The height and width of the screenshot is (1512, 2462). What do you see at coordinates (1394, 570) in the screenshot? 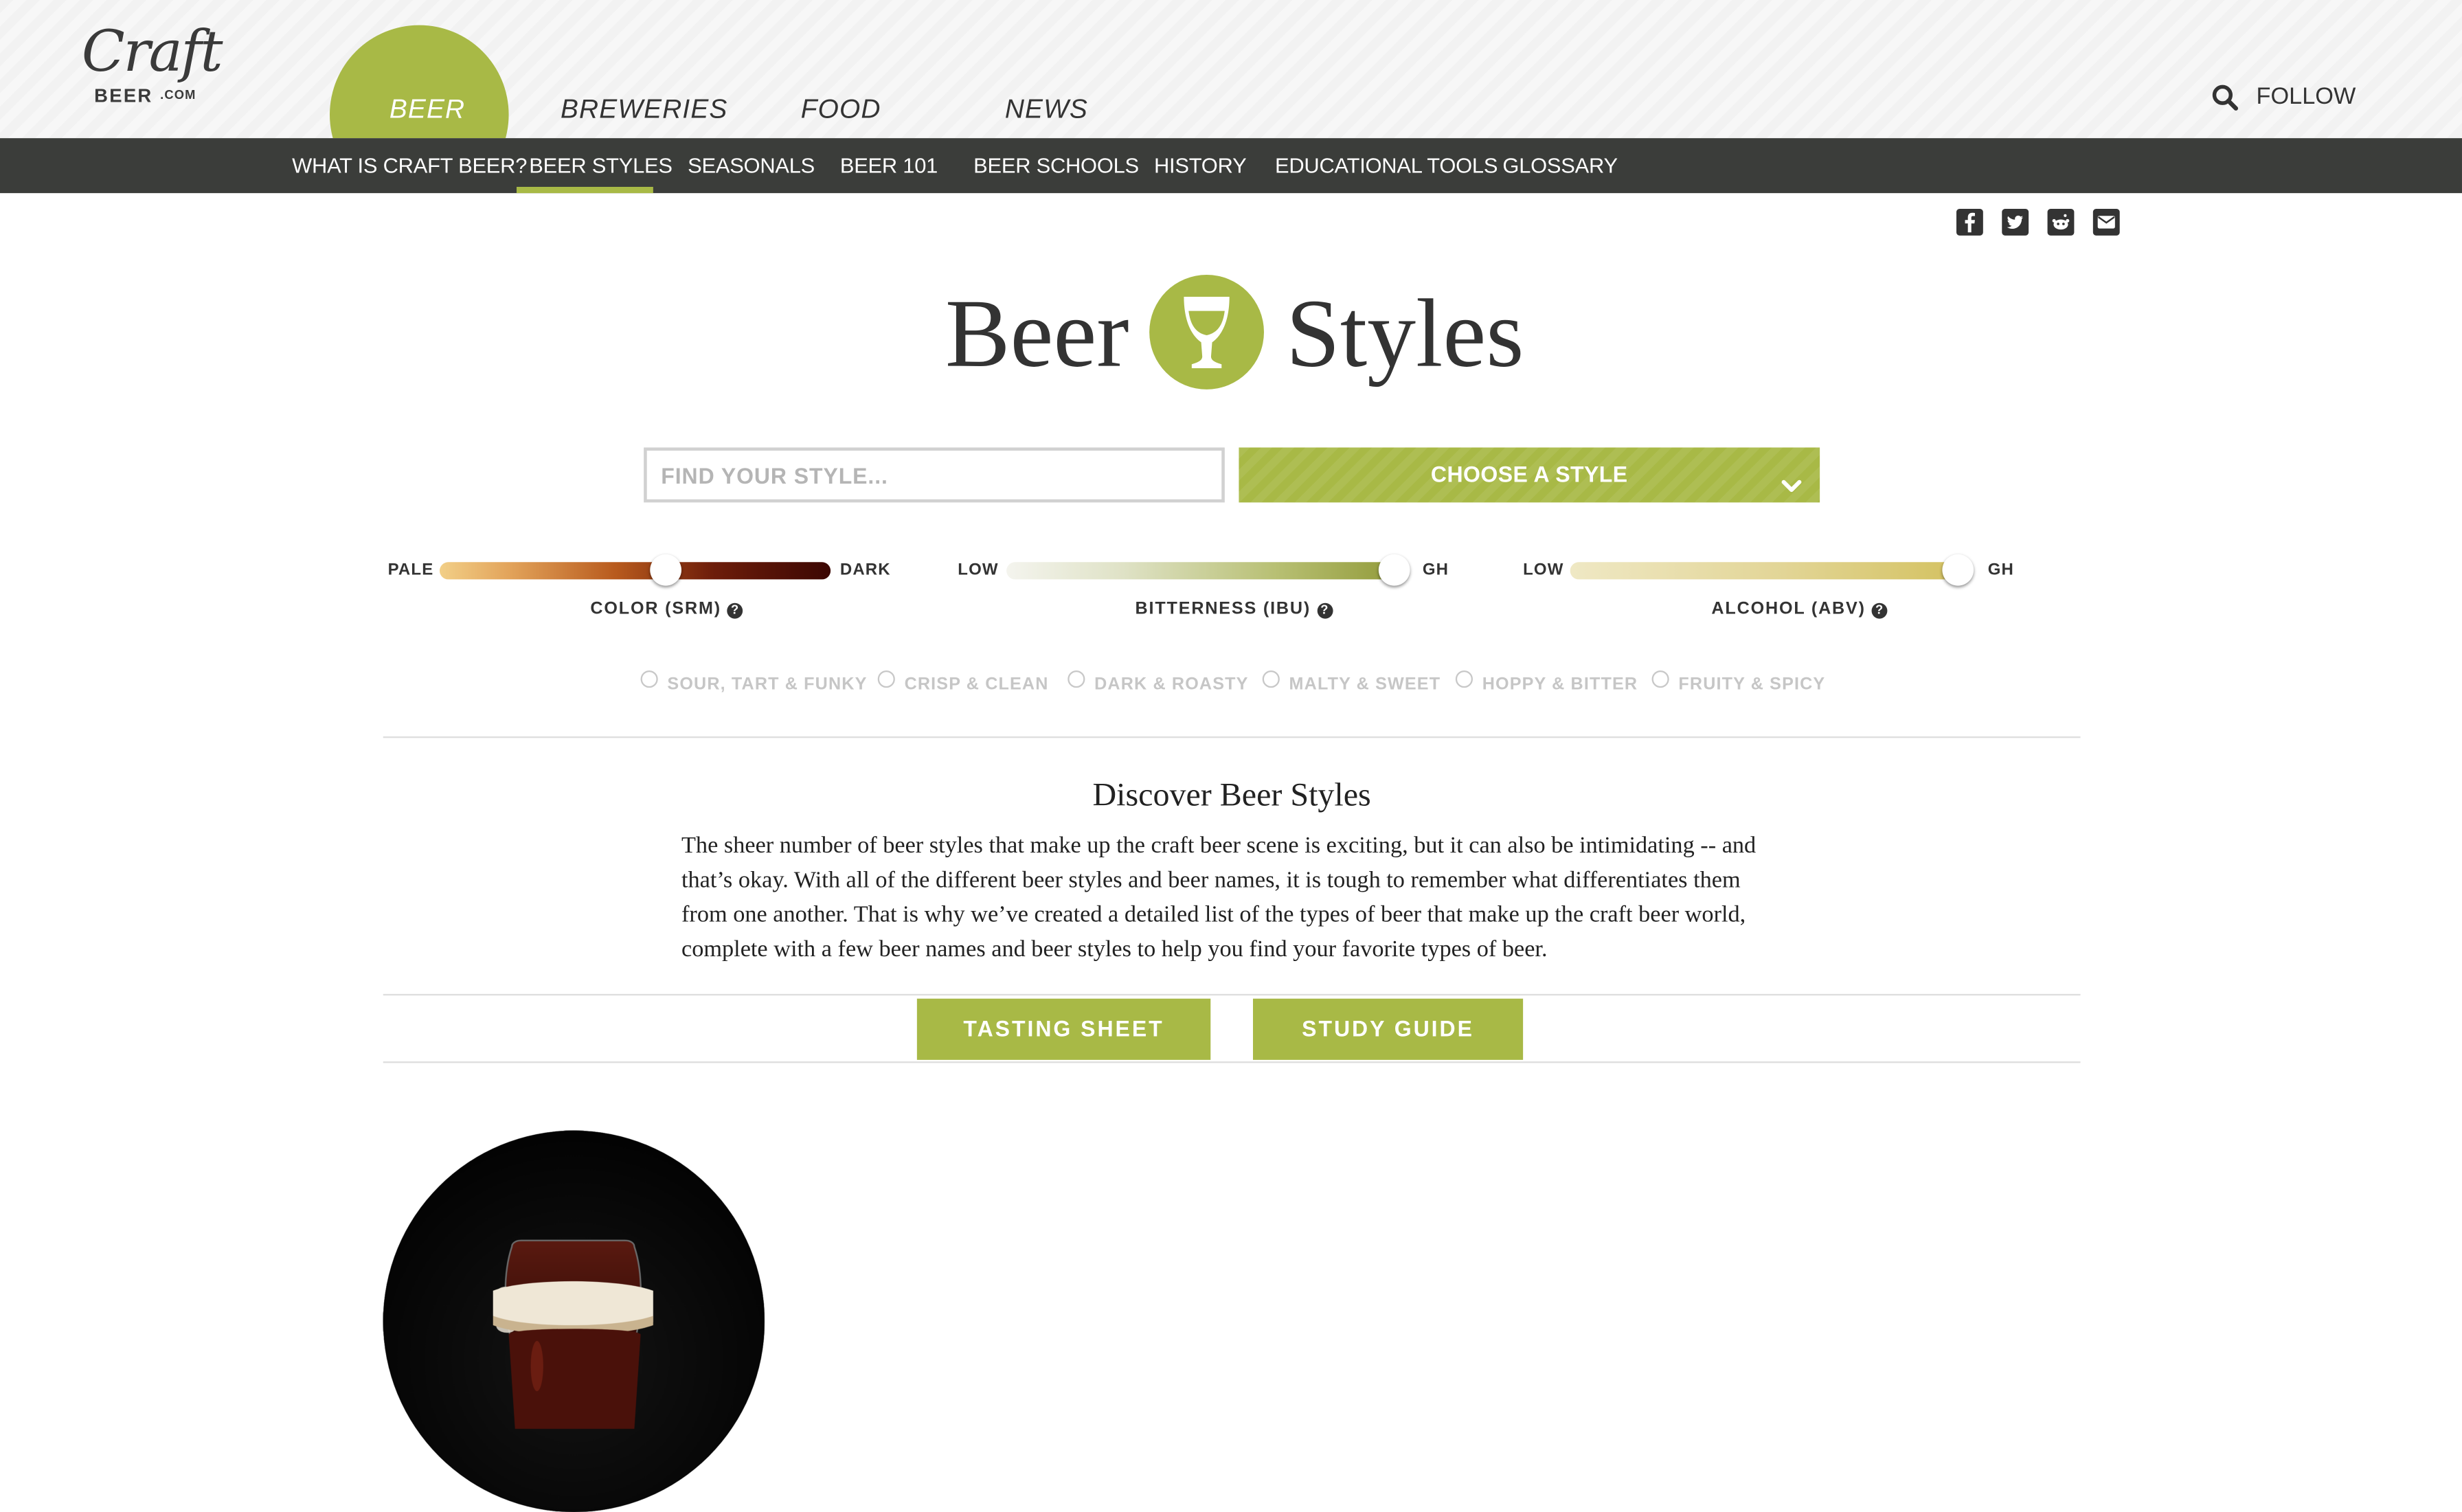
I see `bitterness-slider-handle` at bounding box center [1394, 570].